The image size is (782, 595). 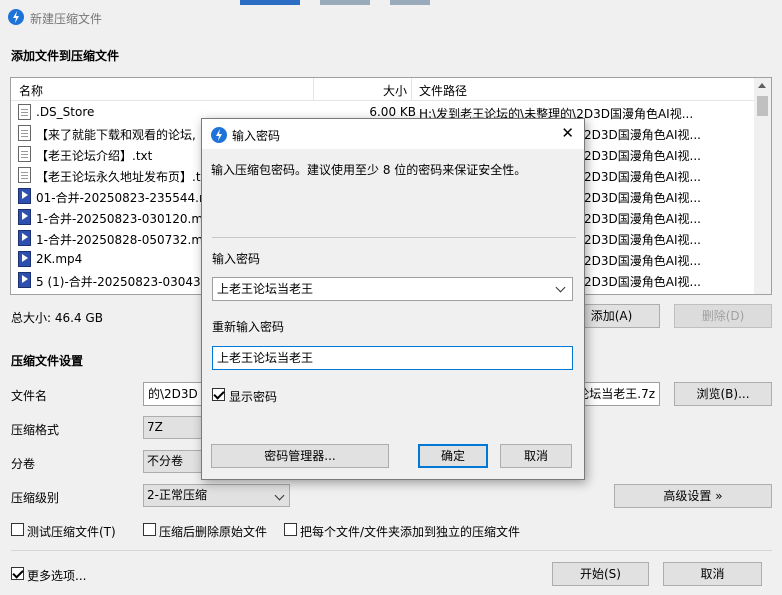 What do you see at coordinates (600, 574) in the screenshot?
I see `start-button: 开始(S)` at bounding box center [600, 574].